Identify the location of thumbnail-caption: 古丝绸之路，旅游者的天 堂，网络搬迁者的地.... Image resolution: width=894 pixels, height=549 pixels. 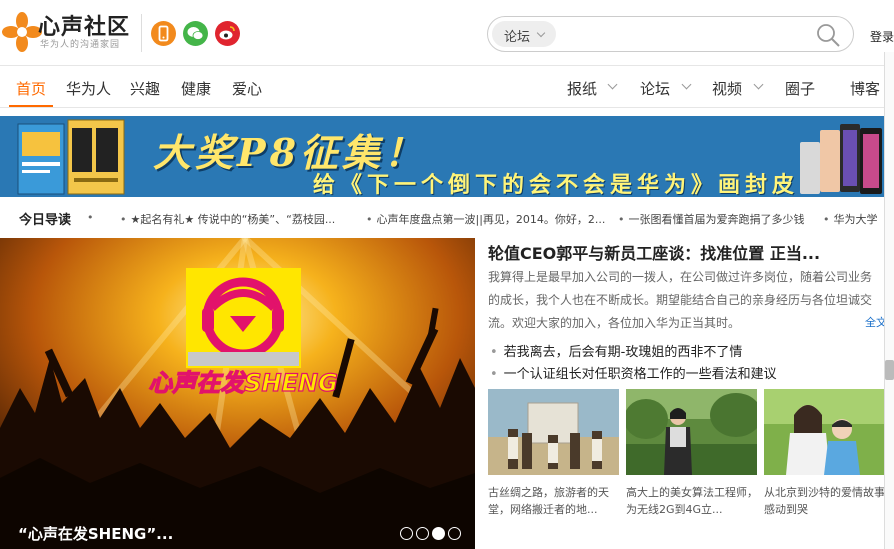
(554, 501).